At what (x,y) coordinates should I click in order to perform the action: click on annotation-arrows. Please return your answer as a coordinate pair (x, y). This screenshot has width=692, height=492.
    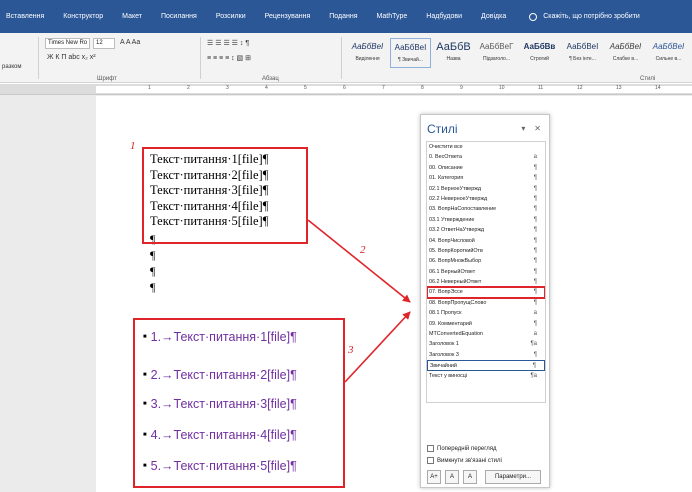
    Looking at the image, I should click on (359, 301).